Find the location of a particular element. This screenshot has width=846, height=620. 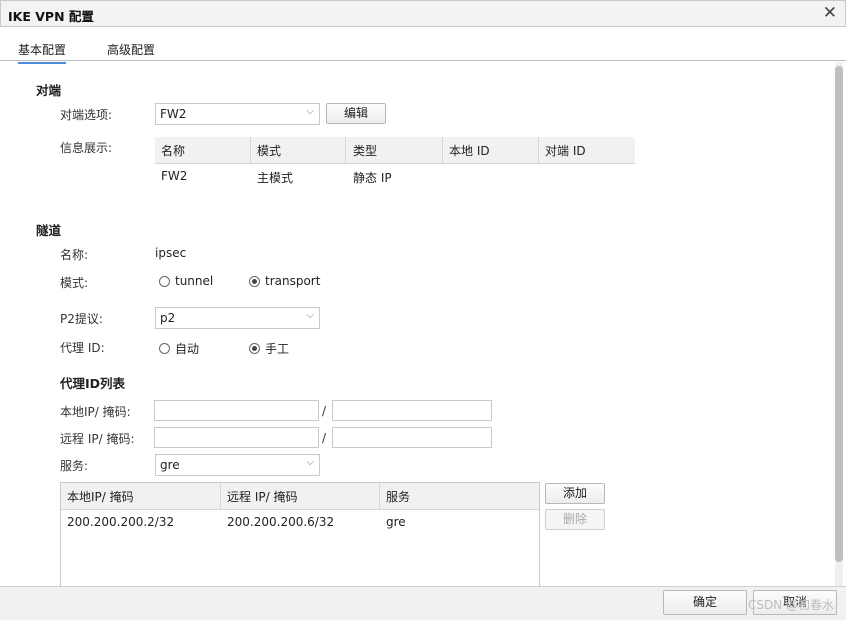

mode-radio-transport-label: transport is located at coordinates (293, 281).